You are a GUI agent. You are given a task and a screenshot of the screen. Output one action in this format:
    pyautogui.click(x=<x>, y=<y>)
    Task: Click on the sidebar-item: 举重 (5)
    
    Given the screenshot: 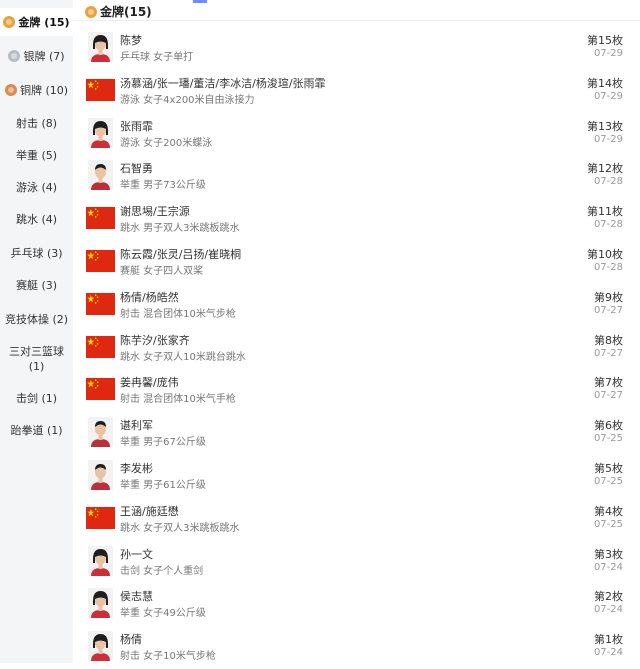 What is the action you would take?
    pyautogui.click(x=36, y=155)
    